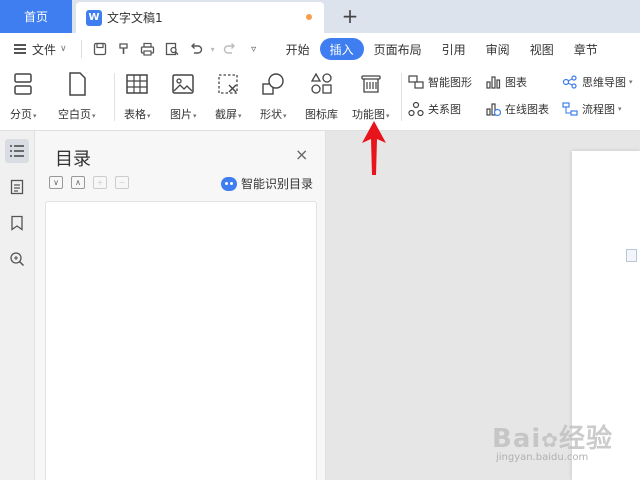 This screenshot has width=640, height=480. I want to click on chart-label: 图表, so click(516, 82).